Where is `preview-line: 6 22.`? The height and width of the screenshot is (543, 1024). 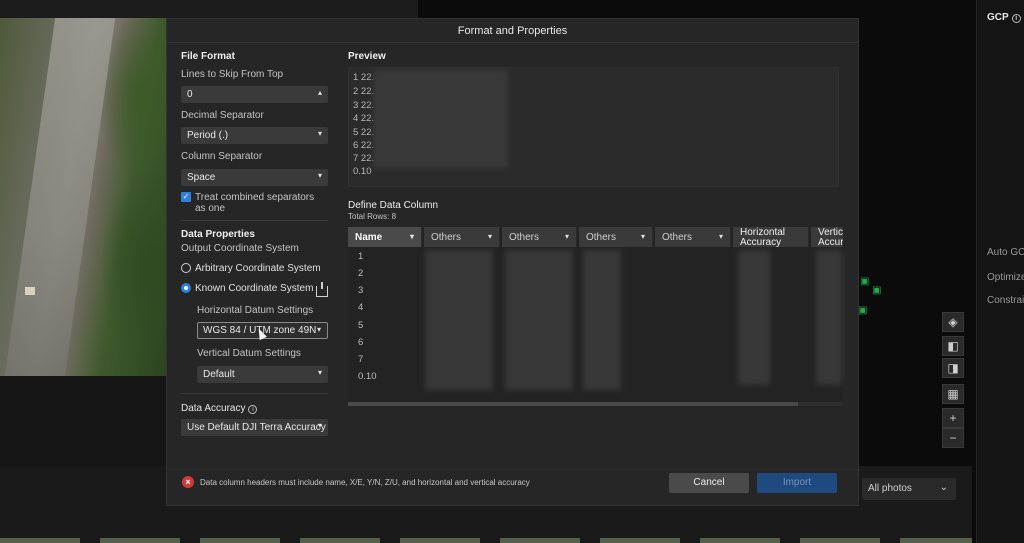
preview-line: 6 22. is located at coordinates (364, 145).